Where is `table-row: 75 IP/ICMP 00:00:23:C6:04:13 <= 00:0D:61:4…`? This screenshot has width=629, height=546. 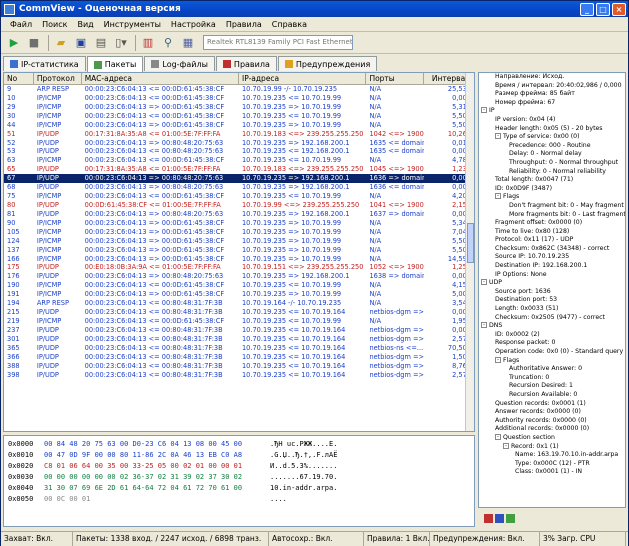
table-row: 75 IP/ICMP 00:00:23:C6:04:13 <= 00:0D:61:4… is located at coordinates (239, 196).